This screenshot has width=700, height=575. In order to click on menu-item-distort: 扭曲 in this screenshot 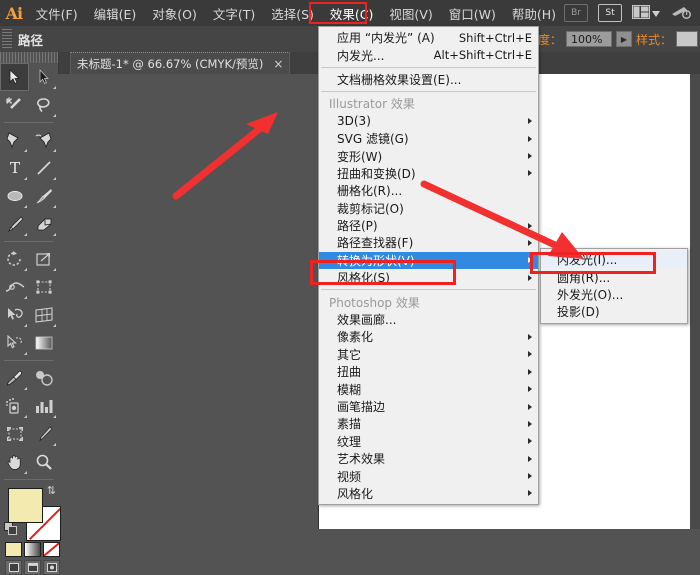, I will do `click(428, 371)`.